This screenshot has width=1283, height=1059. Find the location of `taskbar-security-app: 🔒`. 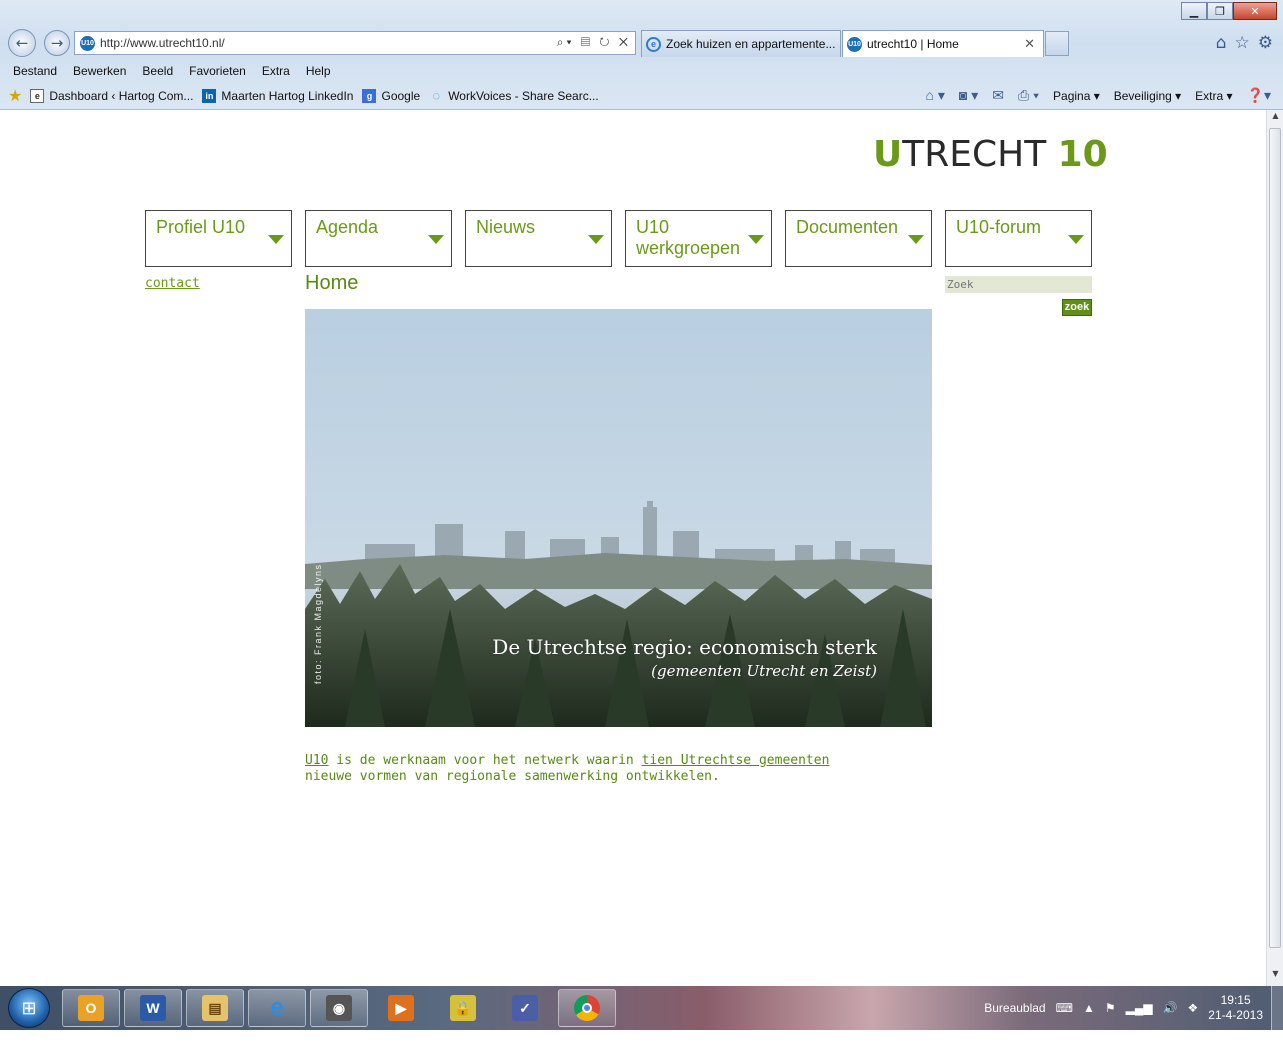

taskbar-security-app: 🔒 is located at coordinates (463, 1008).